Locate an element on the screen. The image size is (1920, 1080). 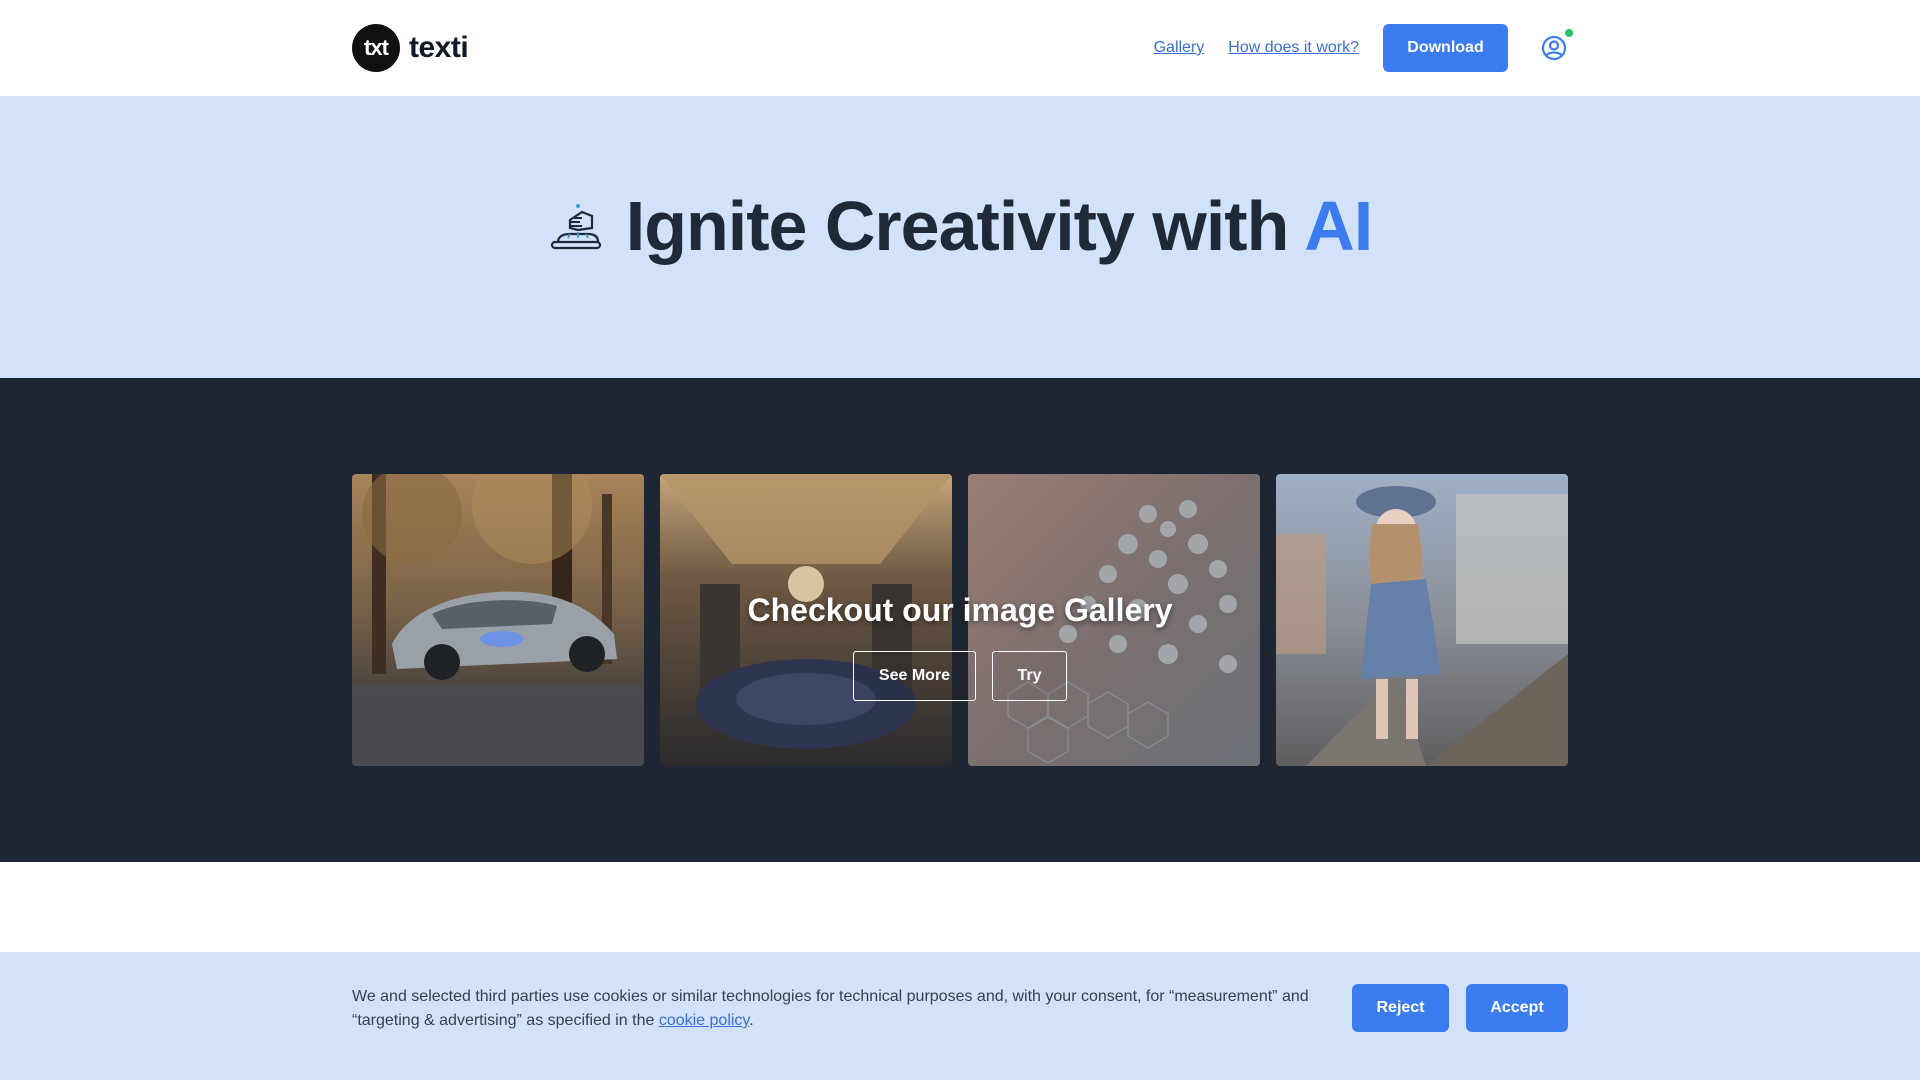
online-status-dot is located at coordinates (1569, 33).